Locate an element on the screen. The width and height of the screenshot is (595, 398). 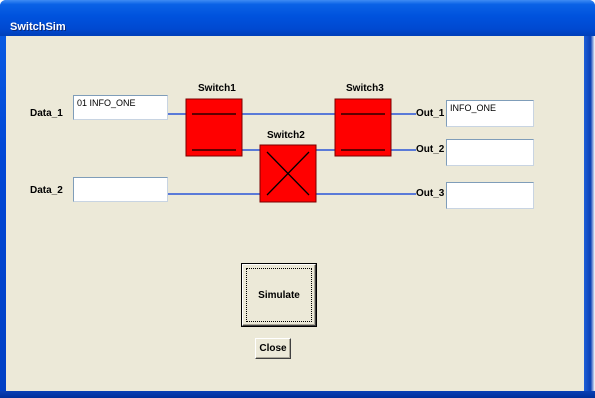
data1-field: 01 INFO_ONE is located at coordinates (120, 107).